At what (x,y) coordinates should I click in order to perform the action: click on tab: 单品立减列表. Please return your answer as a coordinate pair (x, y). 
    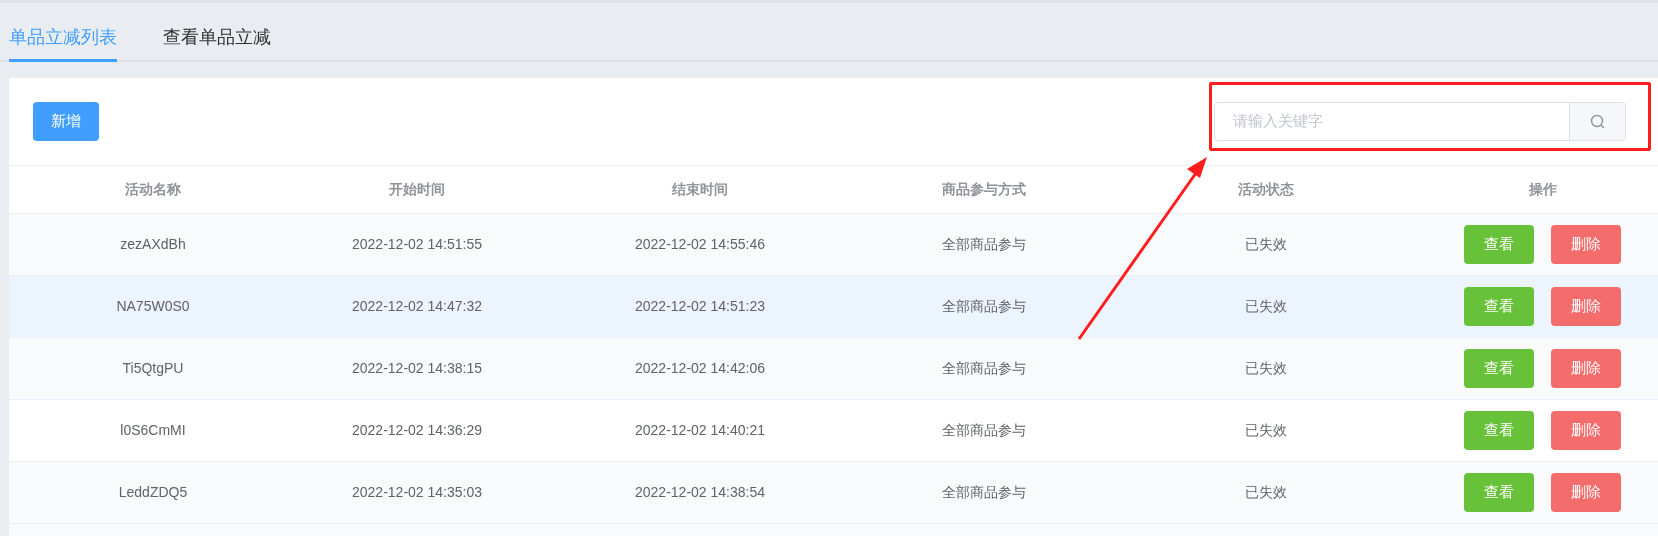
    Looking at the image, I should click on (63, 43).